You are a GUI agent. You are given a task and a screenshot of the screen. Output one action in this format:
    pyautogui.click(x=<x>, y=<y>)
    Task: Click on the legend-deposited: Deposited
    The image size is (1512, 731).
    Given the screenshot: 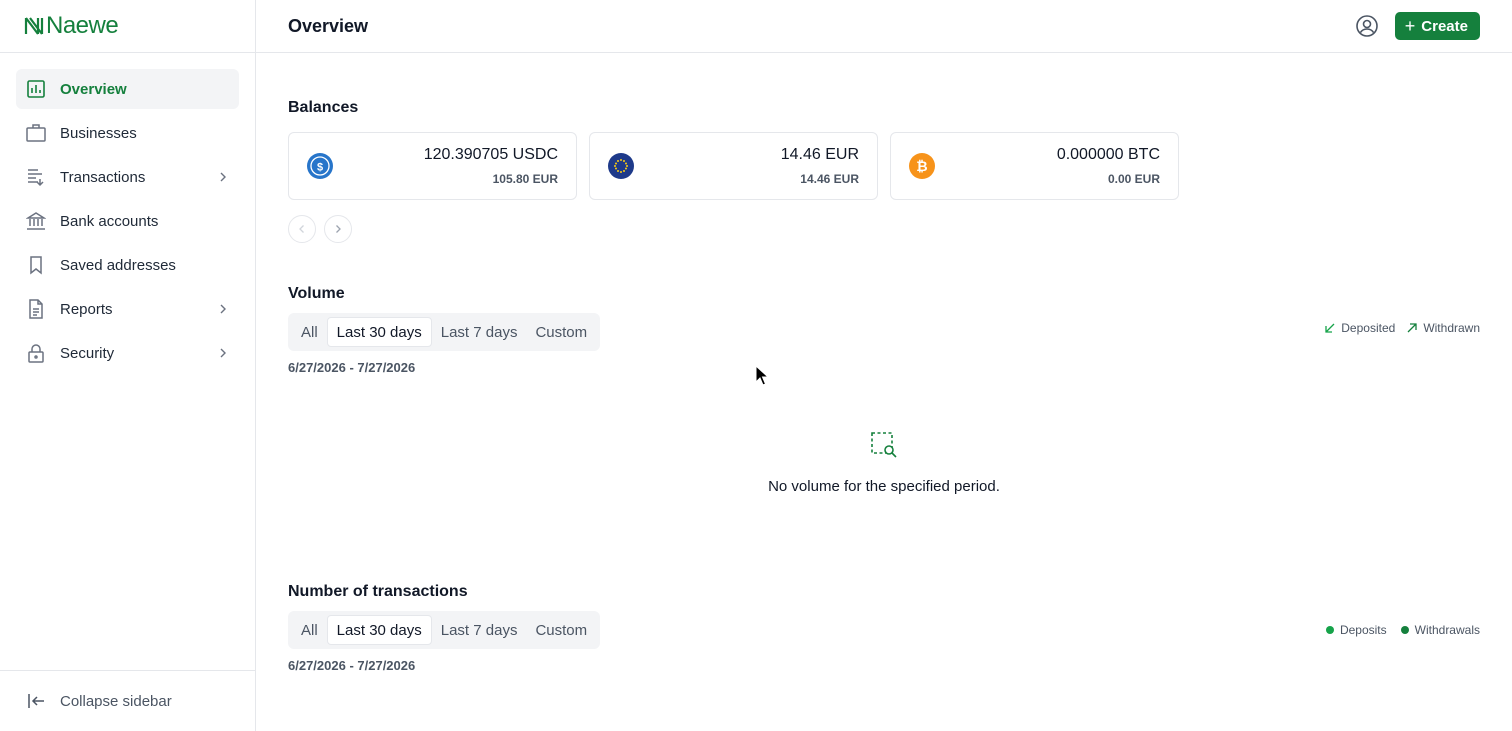 What is the action you would take?
    pyautogui.click(x=1360, y=328)
    